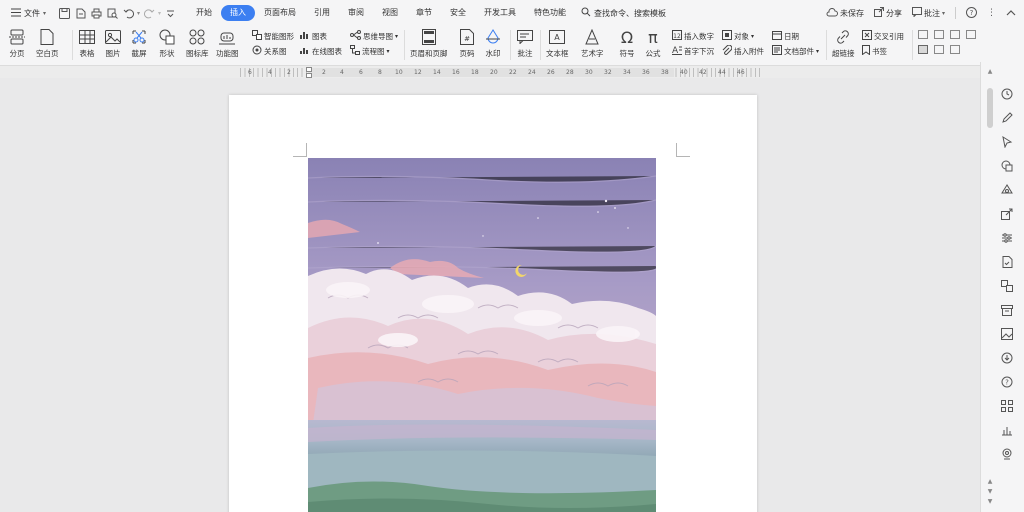 The height and width of the screenshot is (512, 1024). What do you see at coordinates (843, 43) in the screenshot?
I see `hyperlink-button: 超链接` at bounding box center [843, 43].